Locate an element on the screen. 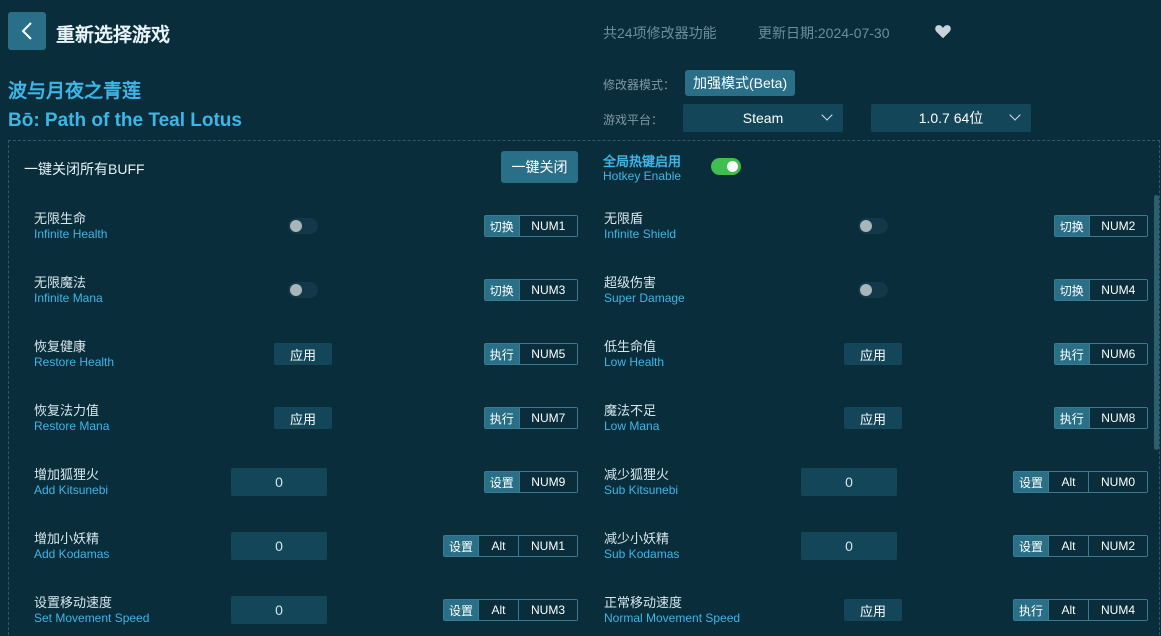 The image size is (1161, 636). platform-value: Steam is located at coordinates (763, 118).